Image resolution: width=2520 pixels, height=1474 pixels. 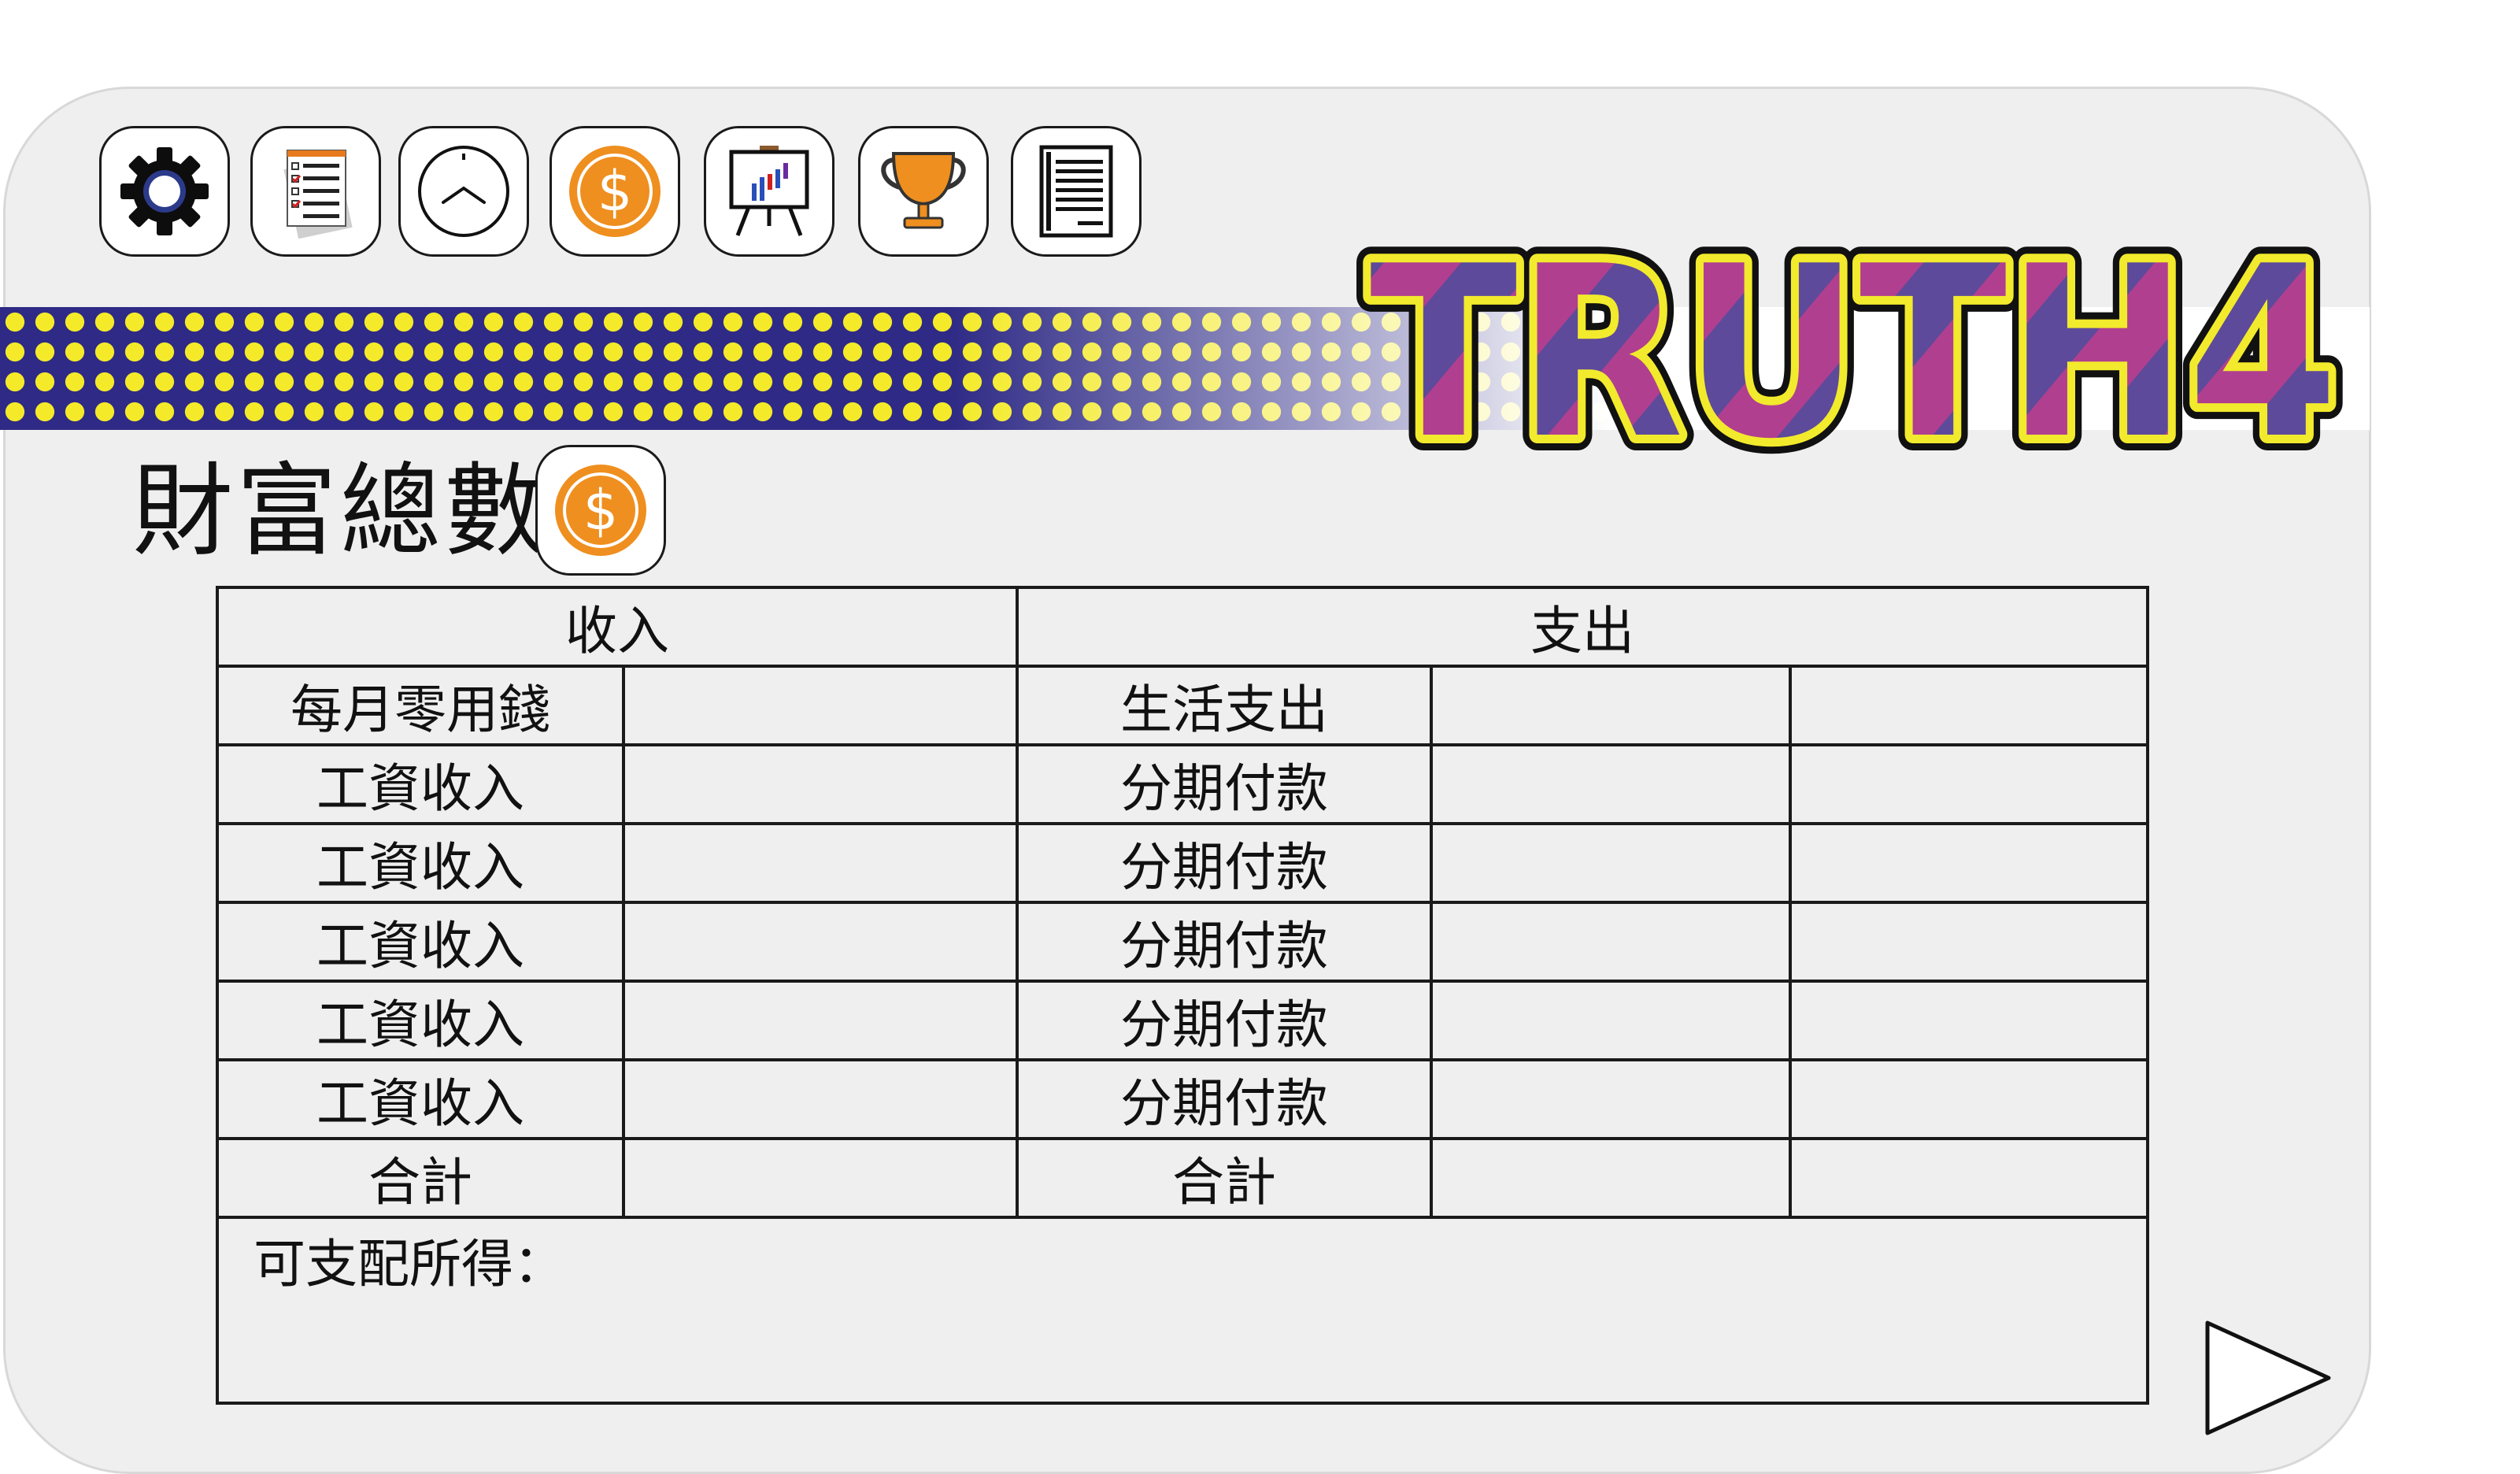 I want to click on table-header-row: 收入 支出, so click(x=1183, y=627).